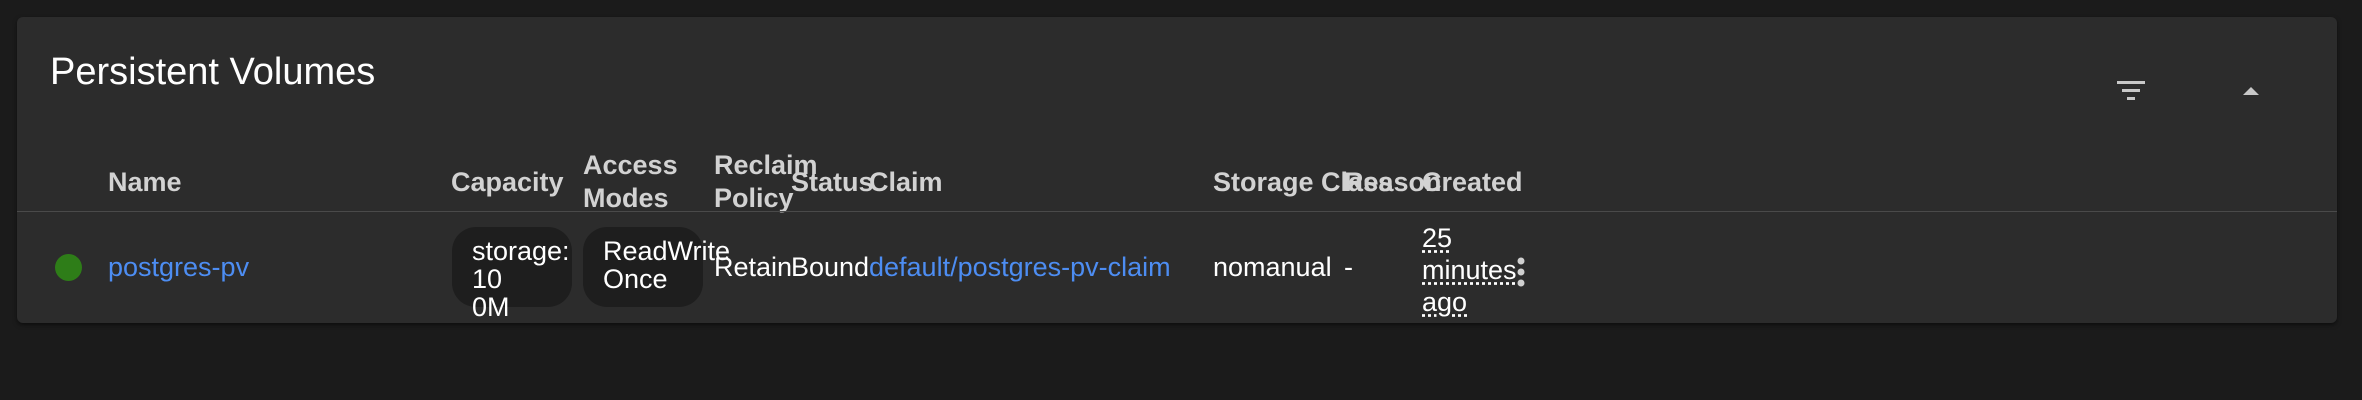 This screenshot has height=400, width=2362. What do you see at coordinates (491, 307) in the screenshot?
I see `capacity-chip-line2: 0M` at bounding box center [491, 307].